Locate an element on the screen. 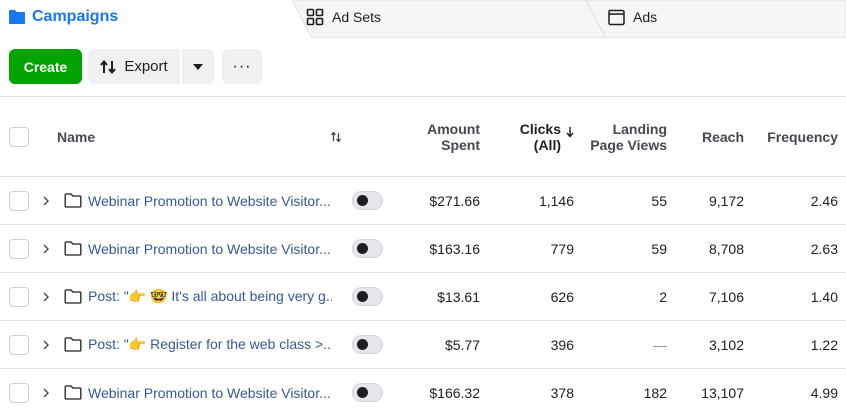 This screenshot has height=410, width=846. amount-spent-cell: $163.16 is located at coordinates (430, 248).